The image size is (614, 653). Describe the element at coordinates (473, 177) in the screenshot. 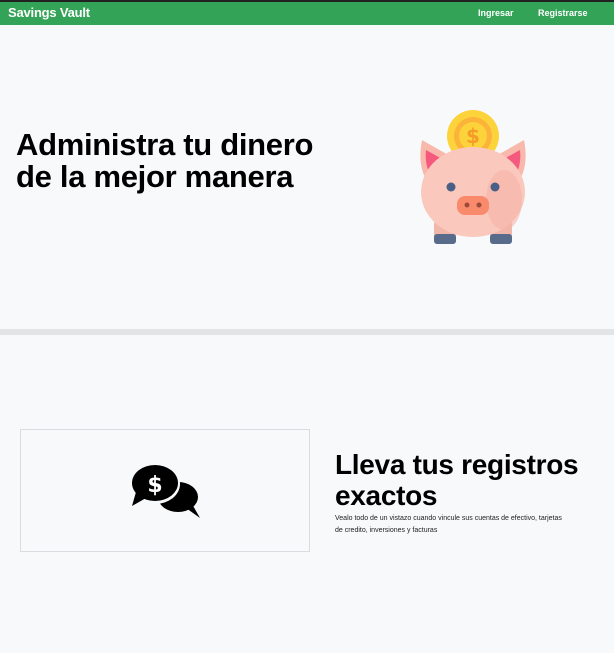

I see `piggy-bank-coin-icon: $` at that location.